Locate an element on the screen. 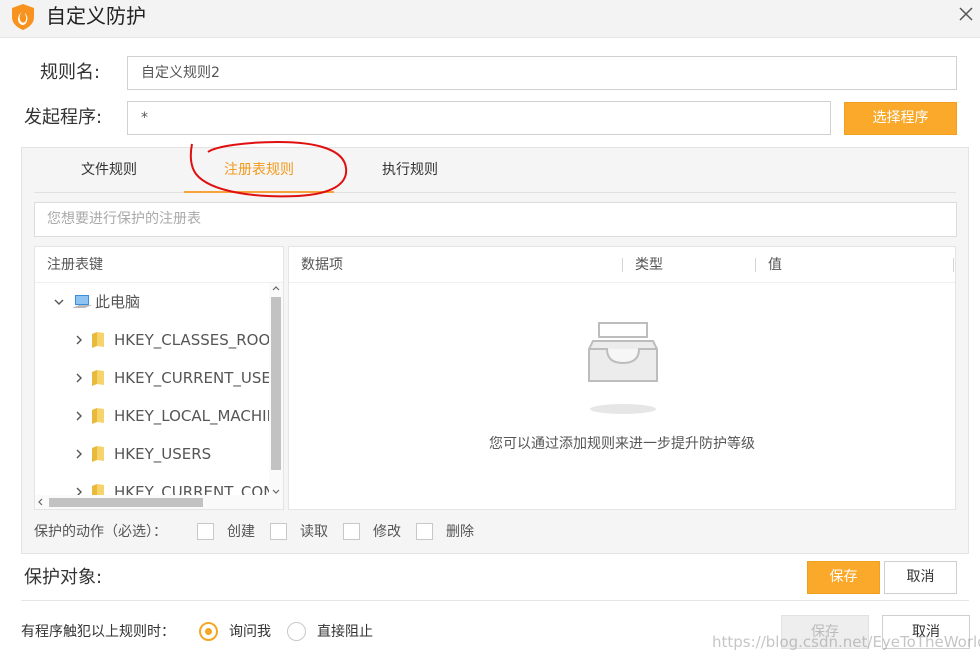  radio-ask-me is located at coordinates (208, 631).